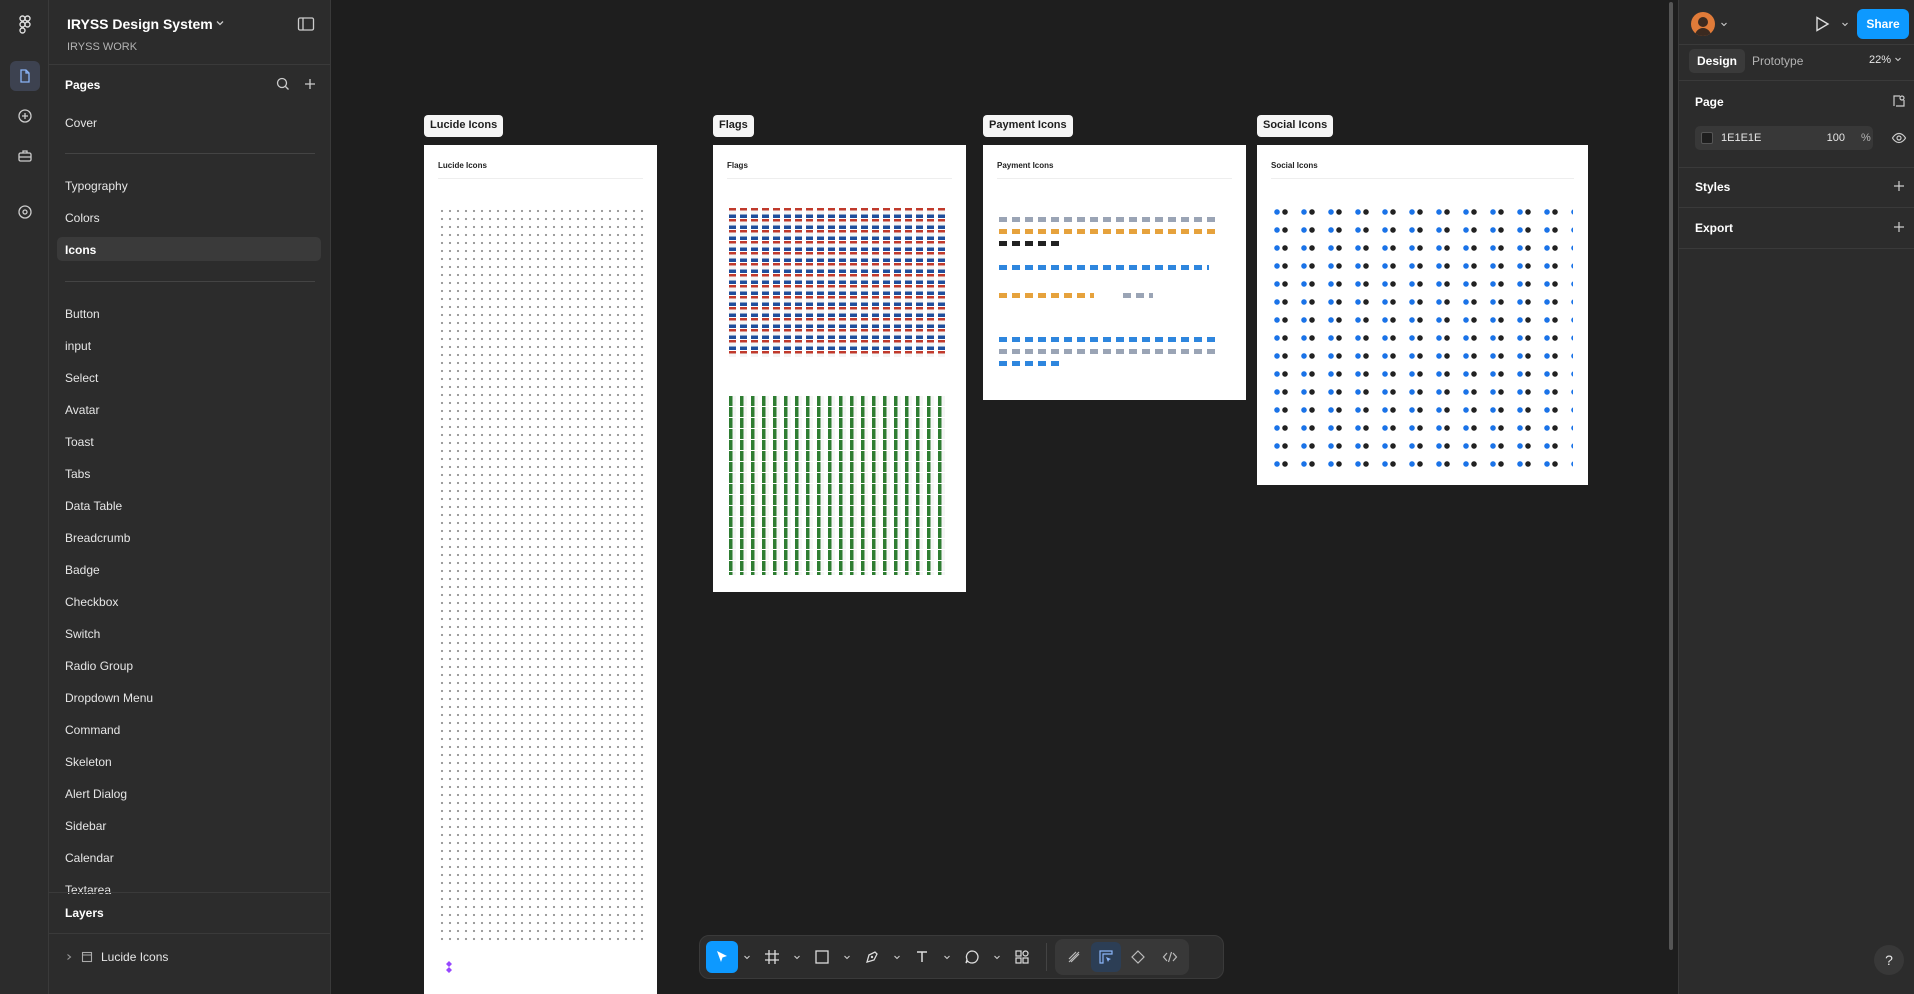 The height and width of the screenshot is (994, 1914). I want to click on export-heading: Export, so click(1714, 228).